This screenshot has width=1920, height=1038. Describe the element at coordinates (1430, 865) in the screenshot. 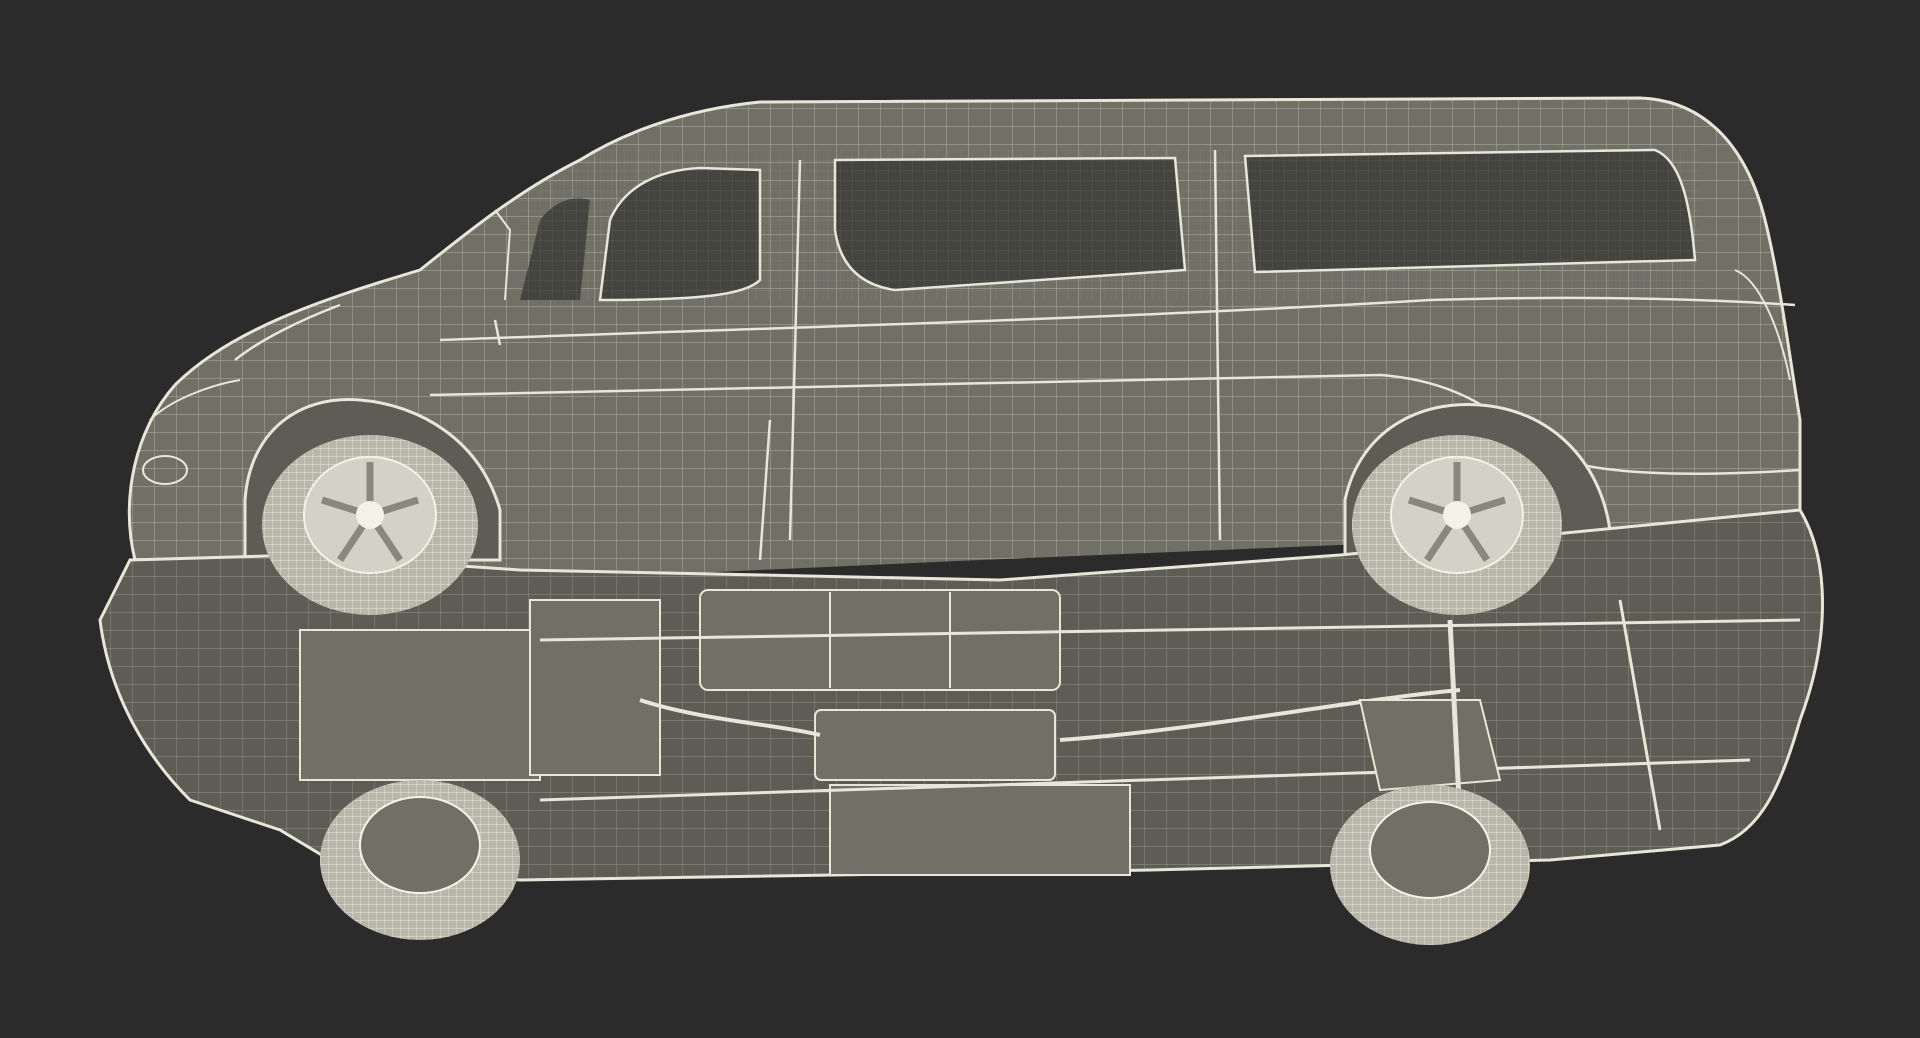

I see `rear-wheel-lower` at that location.